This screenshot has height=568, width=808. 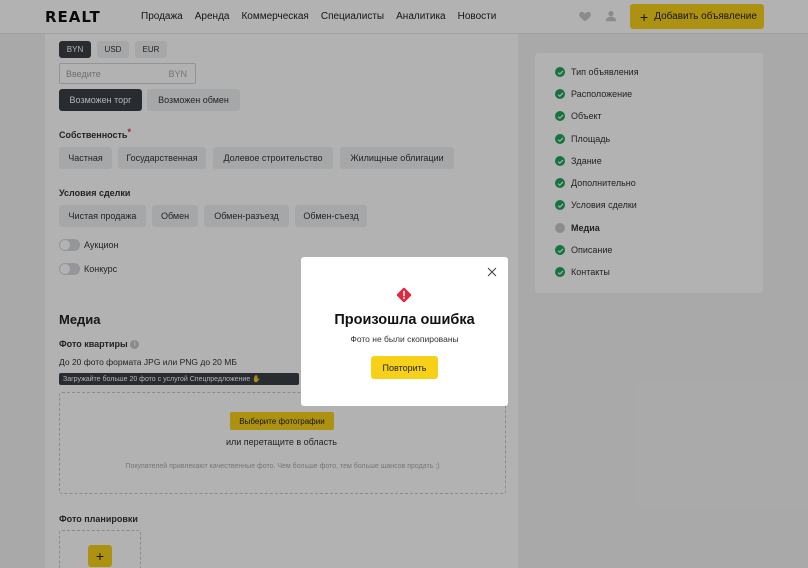 I want to click on retry-button: Повторить, so click(x=404, y=367).